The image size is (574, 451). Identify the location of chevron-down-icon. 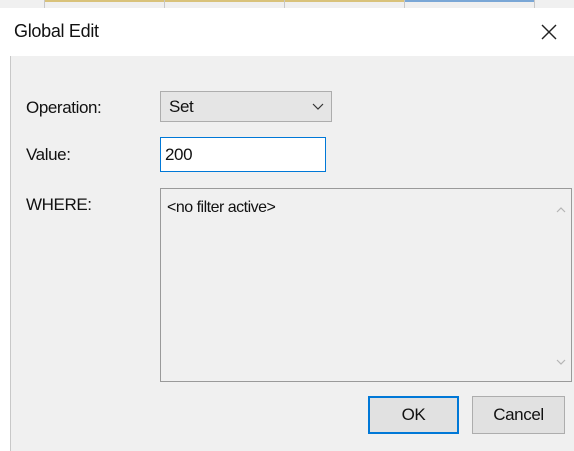
(318, 106).